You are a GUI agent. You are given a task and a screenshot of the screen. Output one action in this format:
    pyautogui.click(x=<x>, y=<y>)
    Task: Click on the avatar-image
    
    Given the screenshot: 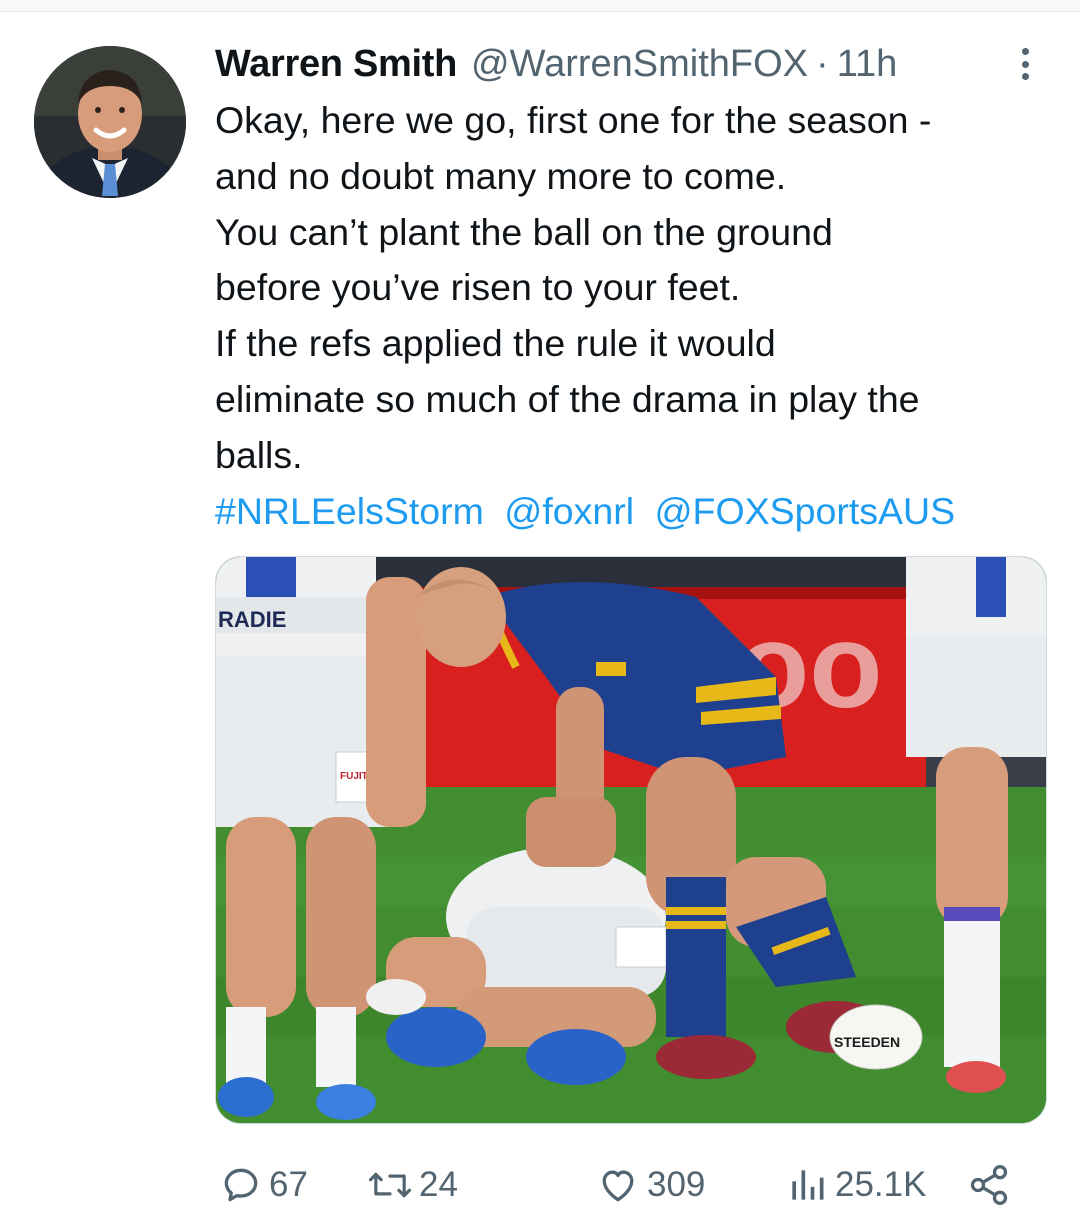 What is the action you would take?
    pyautogui.click(x=110, y=122)
    